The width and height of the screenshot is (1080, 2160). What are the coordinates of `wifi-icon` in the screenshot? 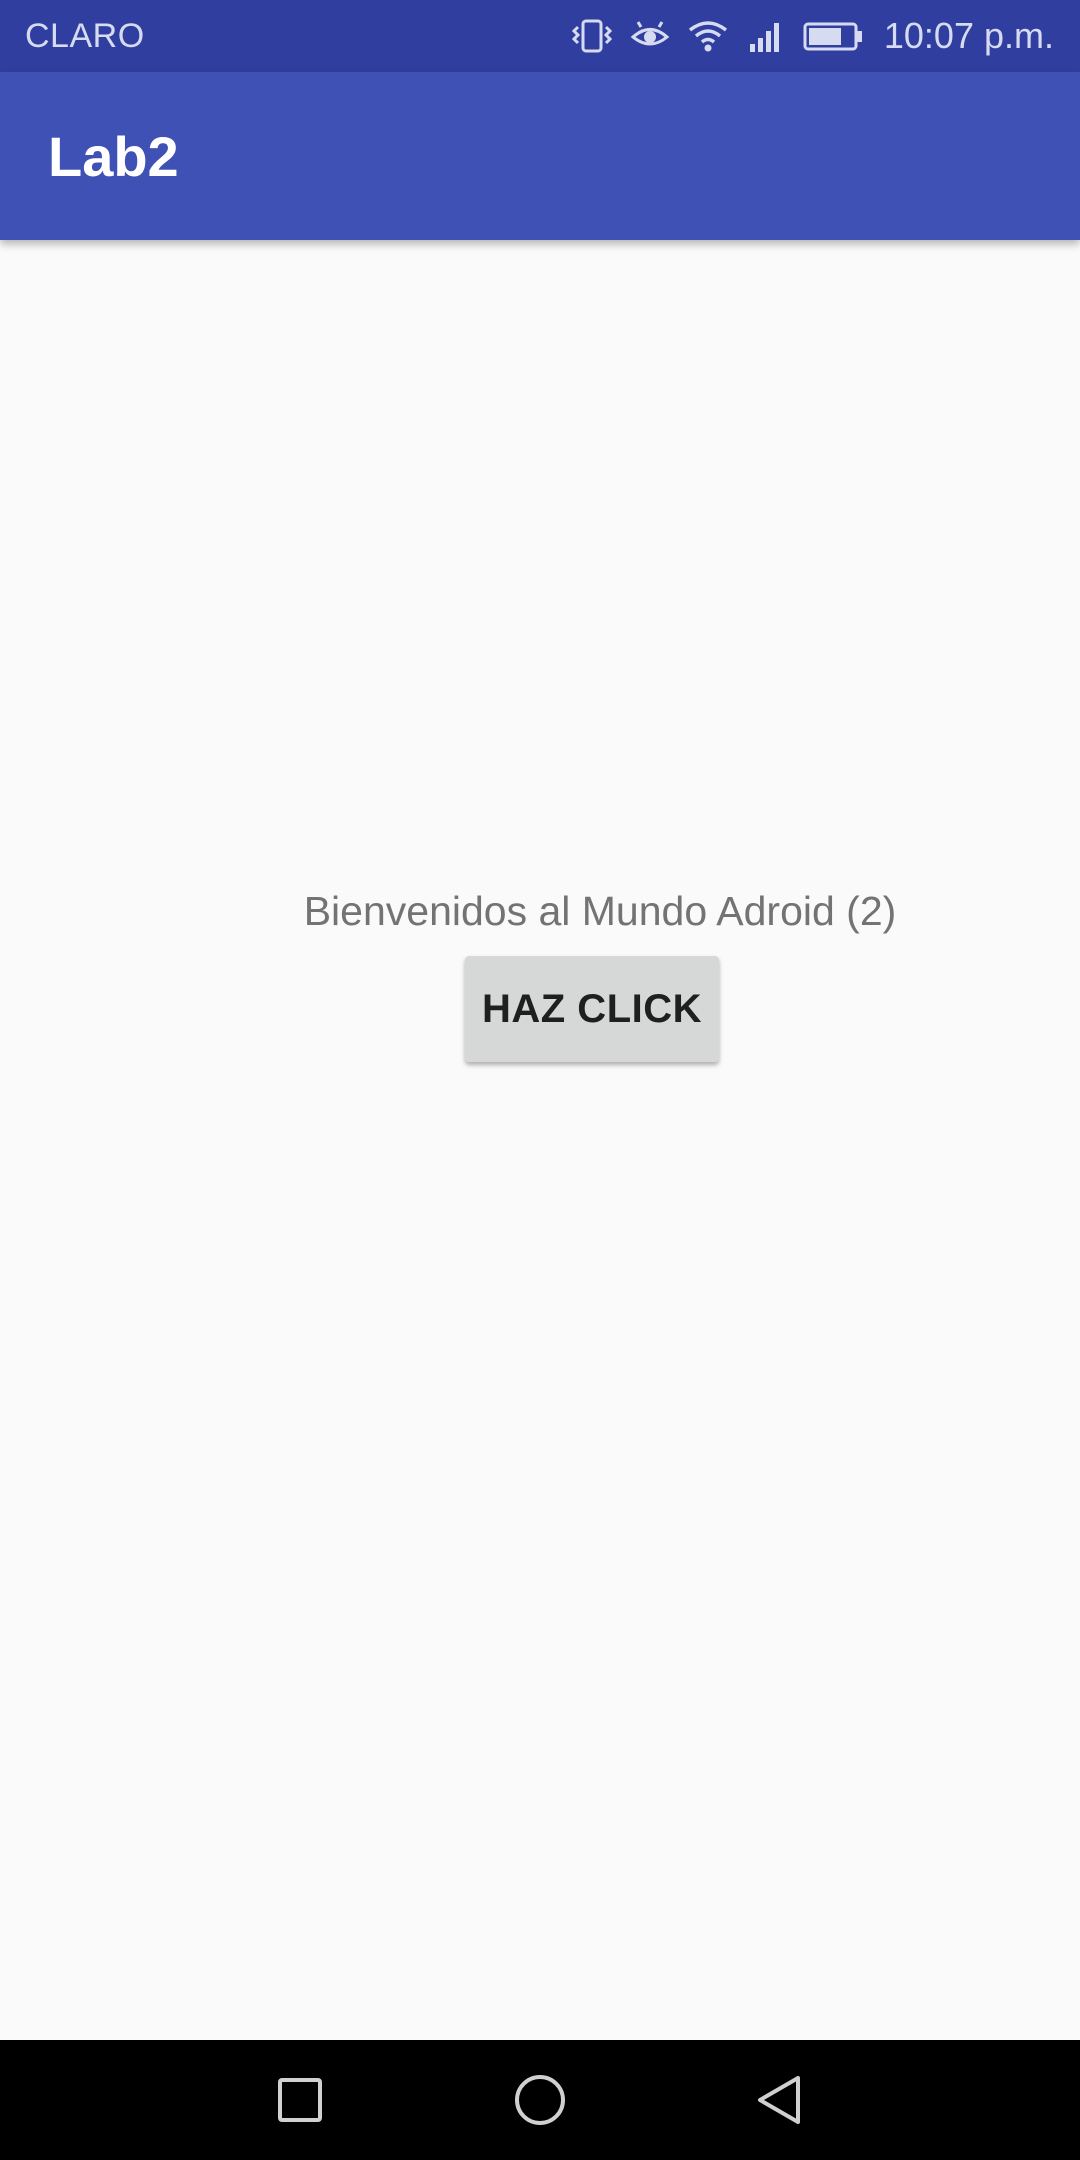 It's located at (708, 36).